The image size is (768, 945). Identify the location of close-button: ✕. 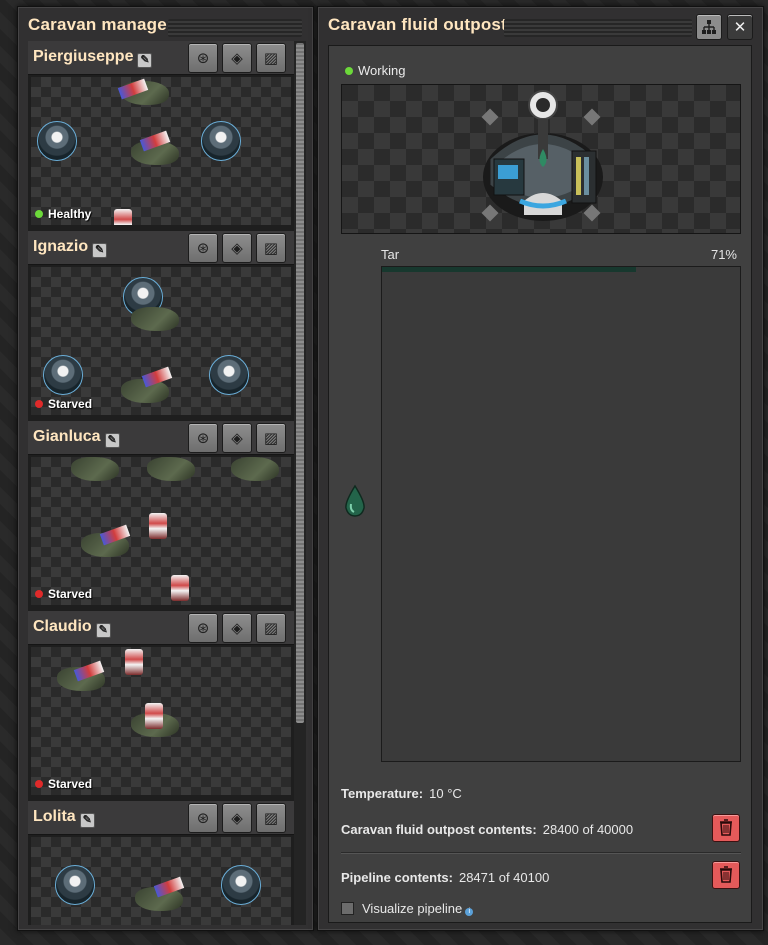
(740, 27).